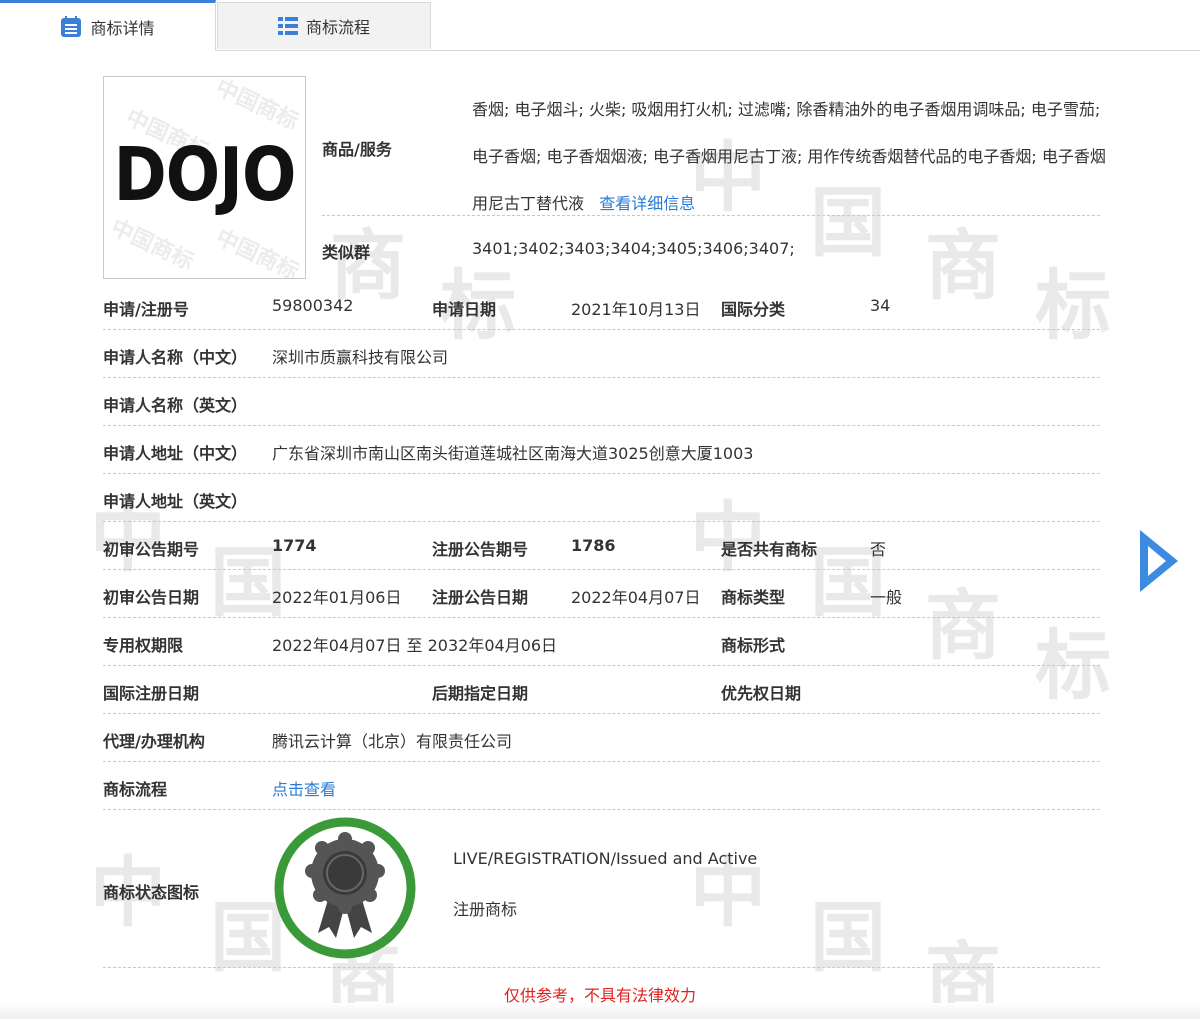 The width and height of the screenshot is (1200, 1022). Describe the element at coordinates (122, 28) in the screenshot. I see `tab-label: 商标详情` at that location.